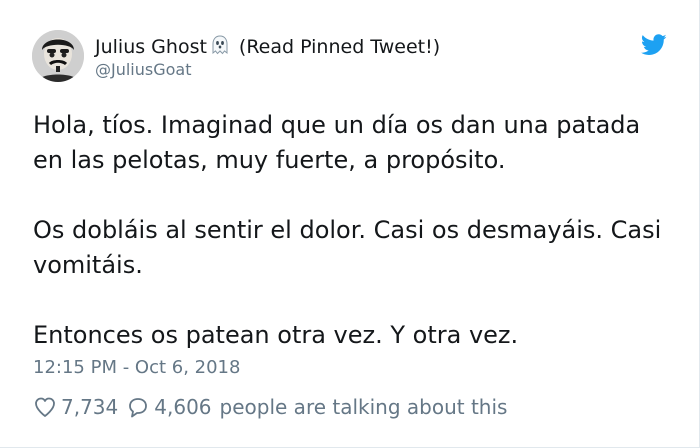 This screenshot has height=448, width=700. I want to click on author-name-suffix: (Read Pinned Tweet!), so click(339, 47).